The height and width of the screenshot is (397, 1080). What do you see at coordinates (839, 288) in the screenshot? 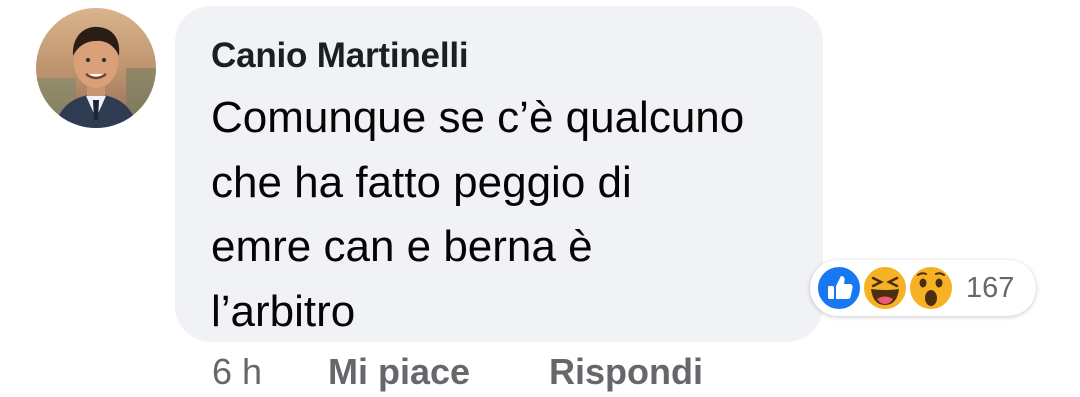
I see `like-icon` at bounding box center [839, 288].